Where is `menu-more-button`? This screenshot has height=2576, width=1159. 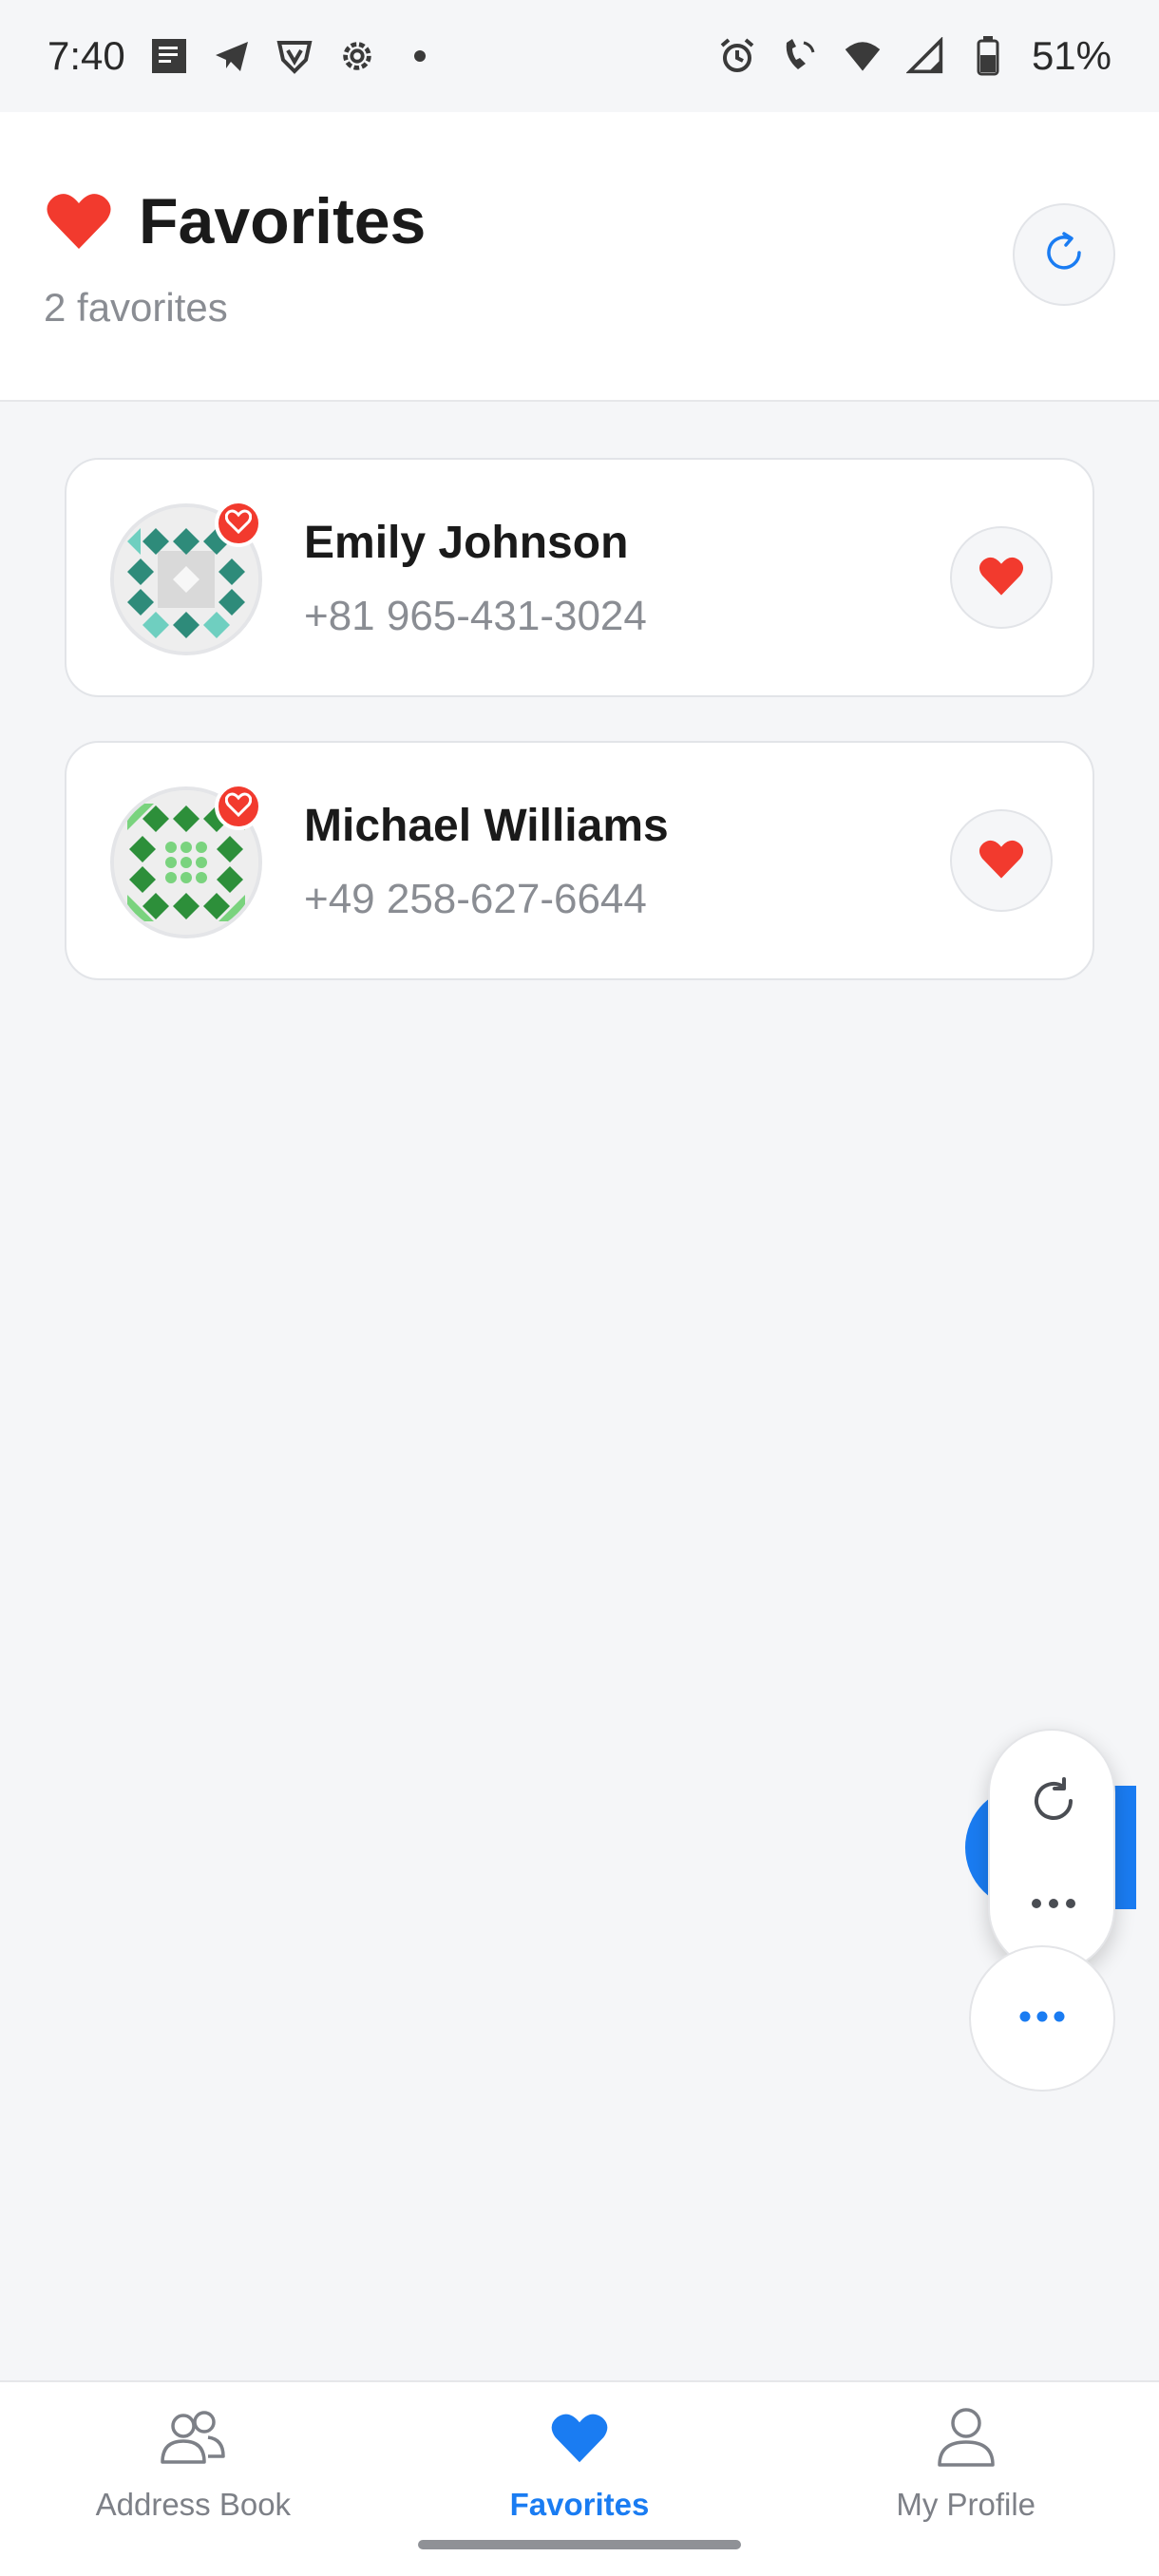
menu-more-button is located at coordinates (1054, 1905).